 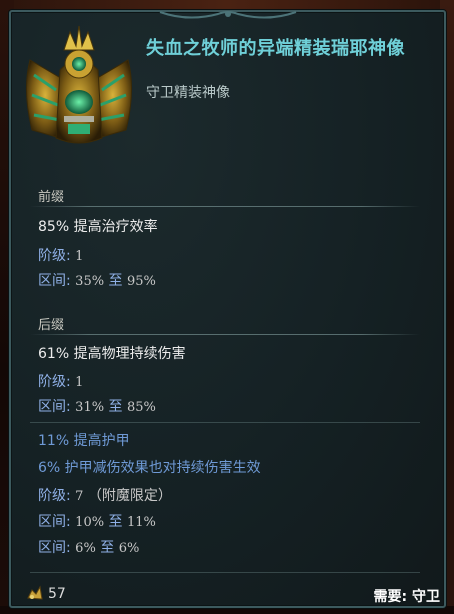 I want to click on panel-ornament-icon, so click(x=227, y=15).